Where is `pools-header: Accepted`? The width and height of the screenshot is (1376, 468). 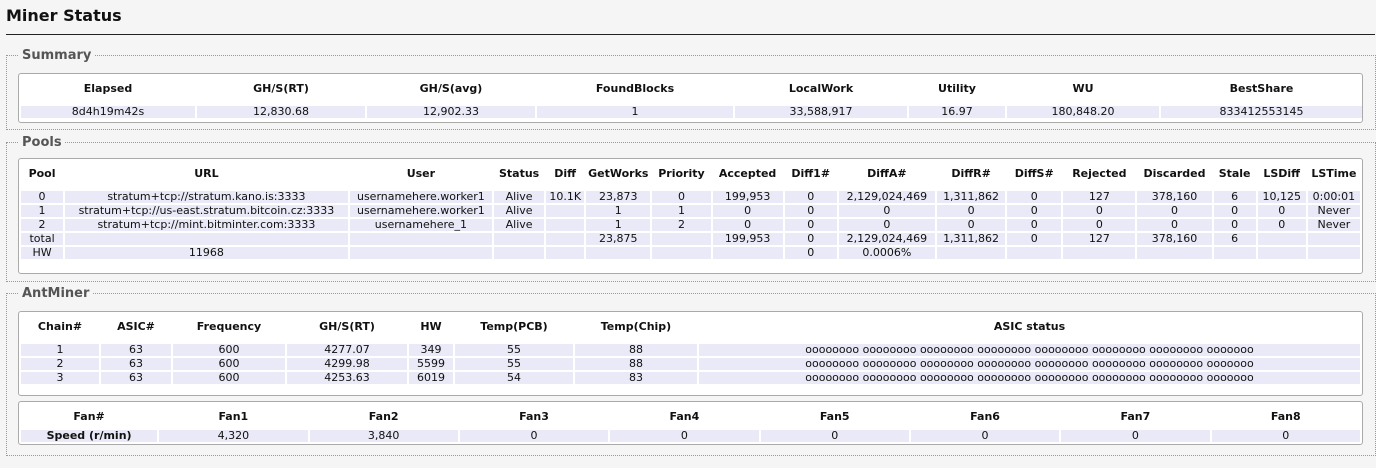 pools-header: Accepted is located at coordinates (747, 173).